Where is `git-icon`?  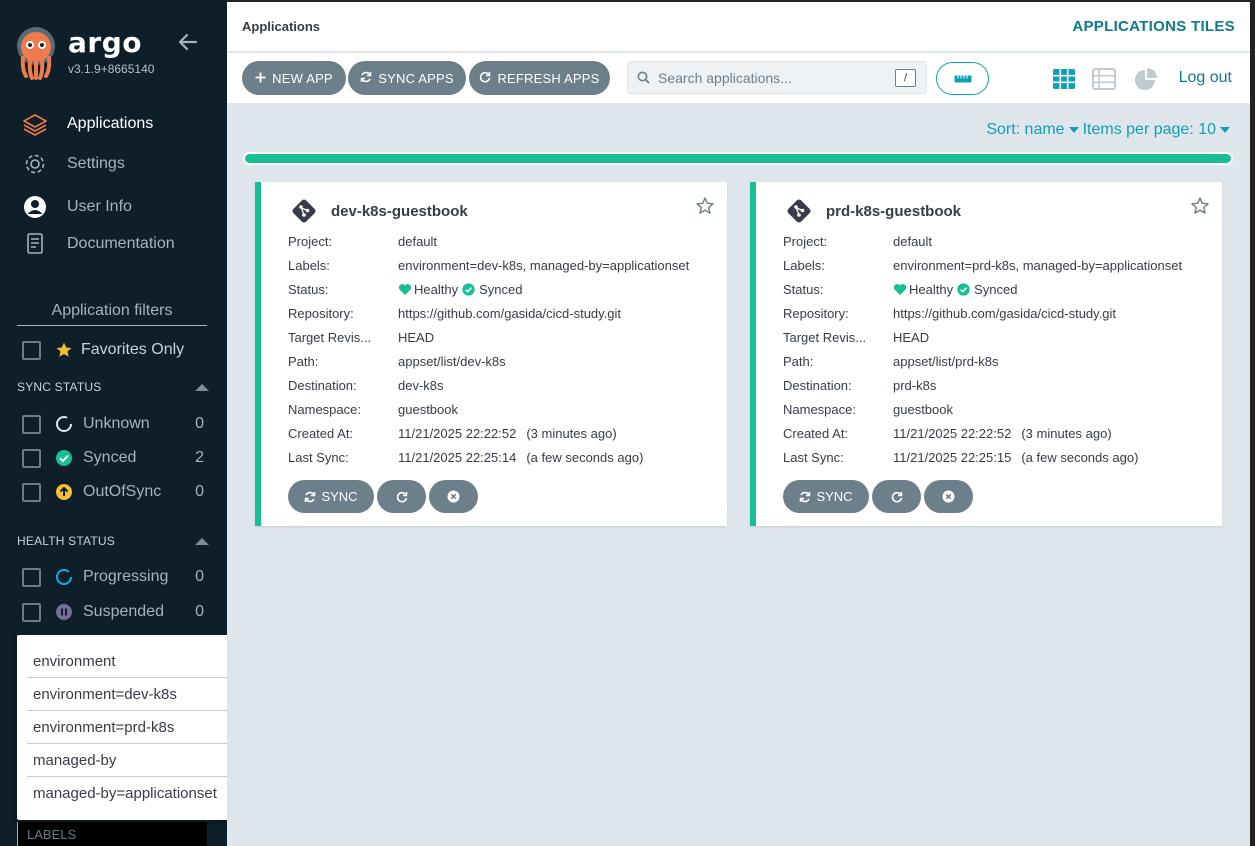 git-icon is located at coordinates (799, 211).